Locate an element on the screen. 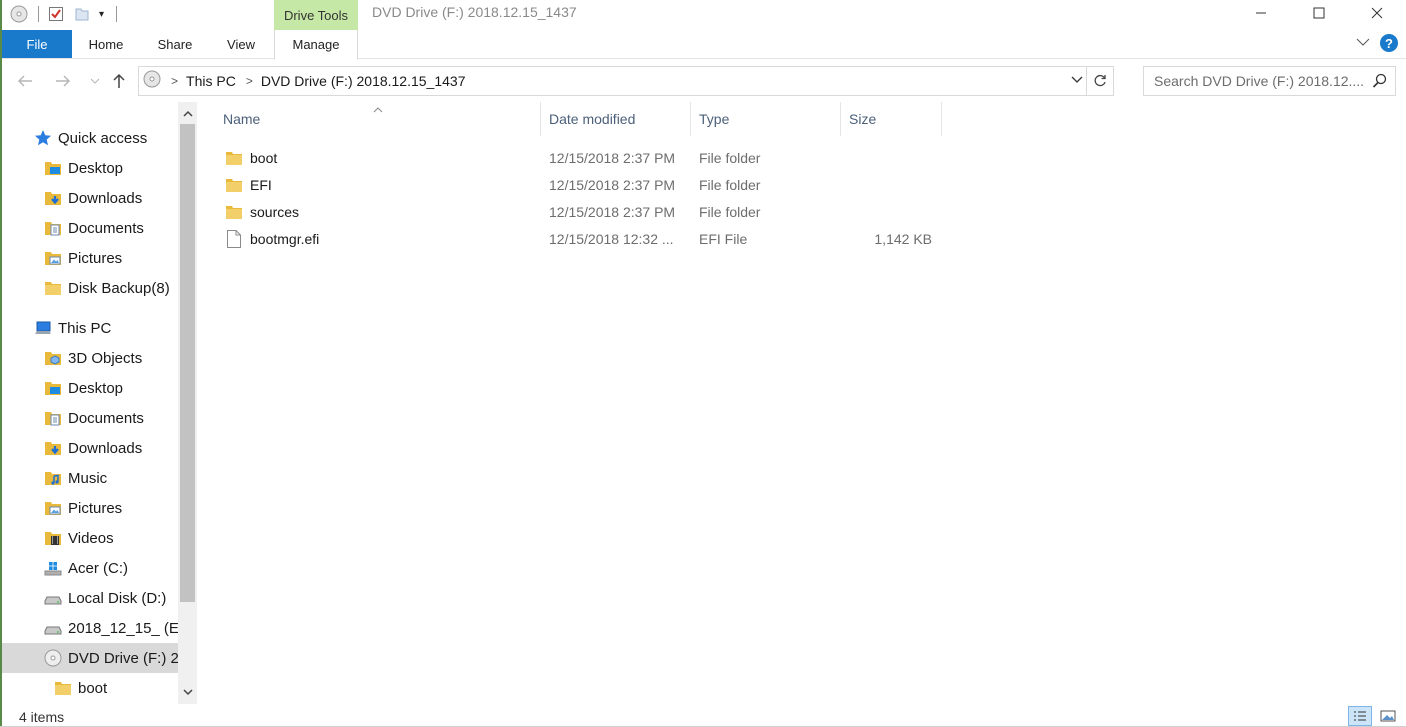 Image resolution: width=1406 pixels, height=727 pixels. nav-item-label: Music is located at coordinates (88, 478).